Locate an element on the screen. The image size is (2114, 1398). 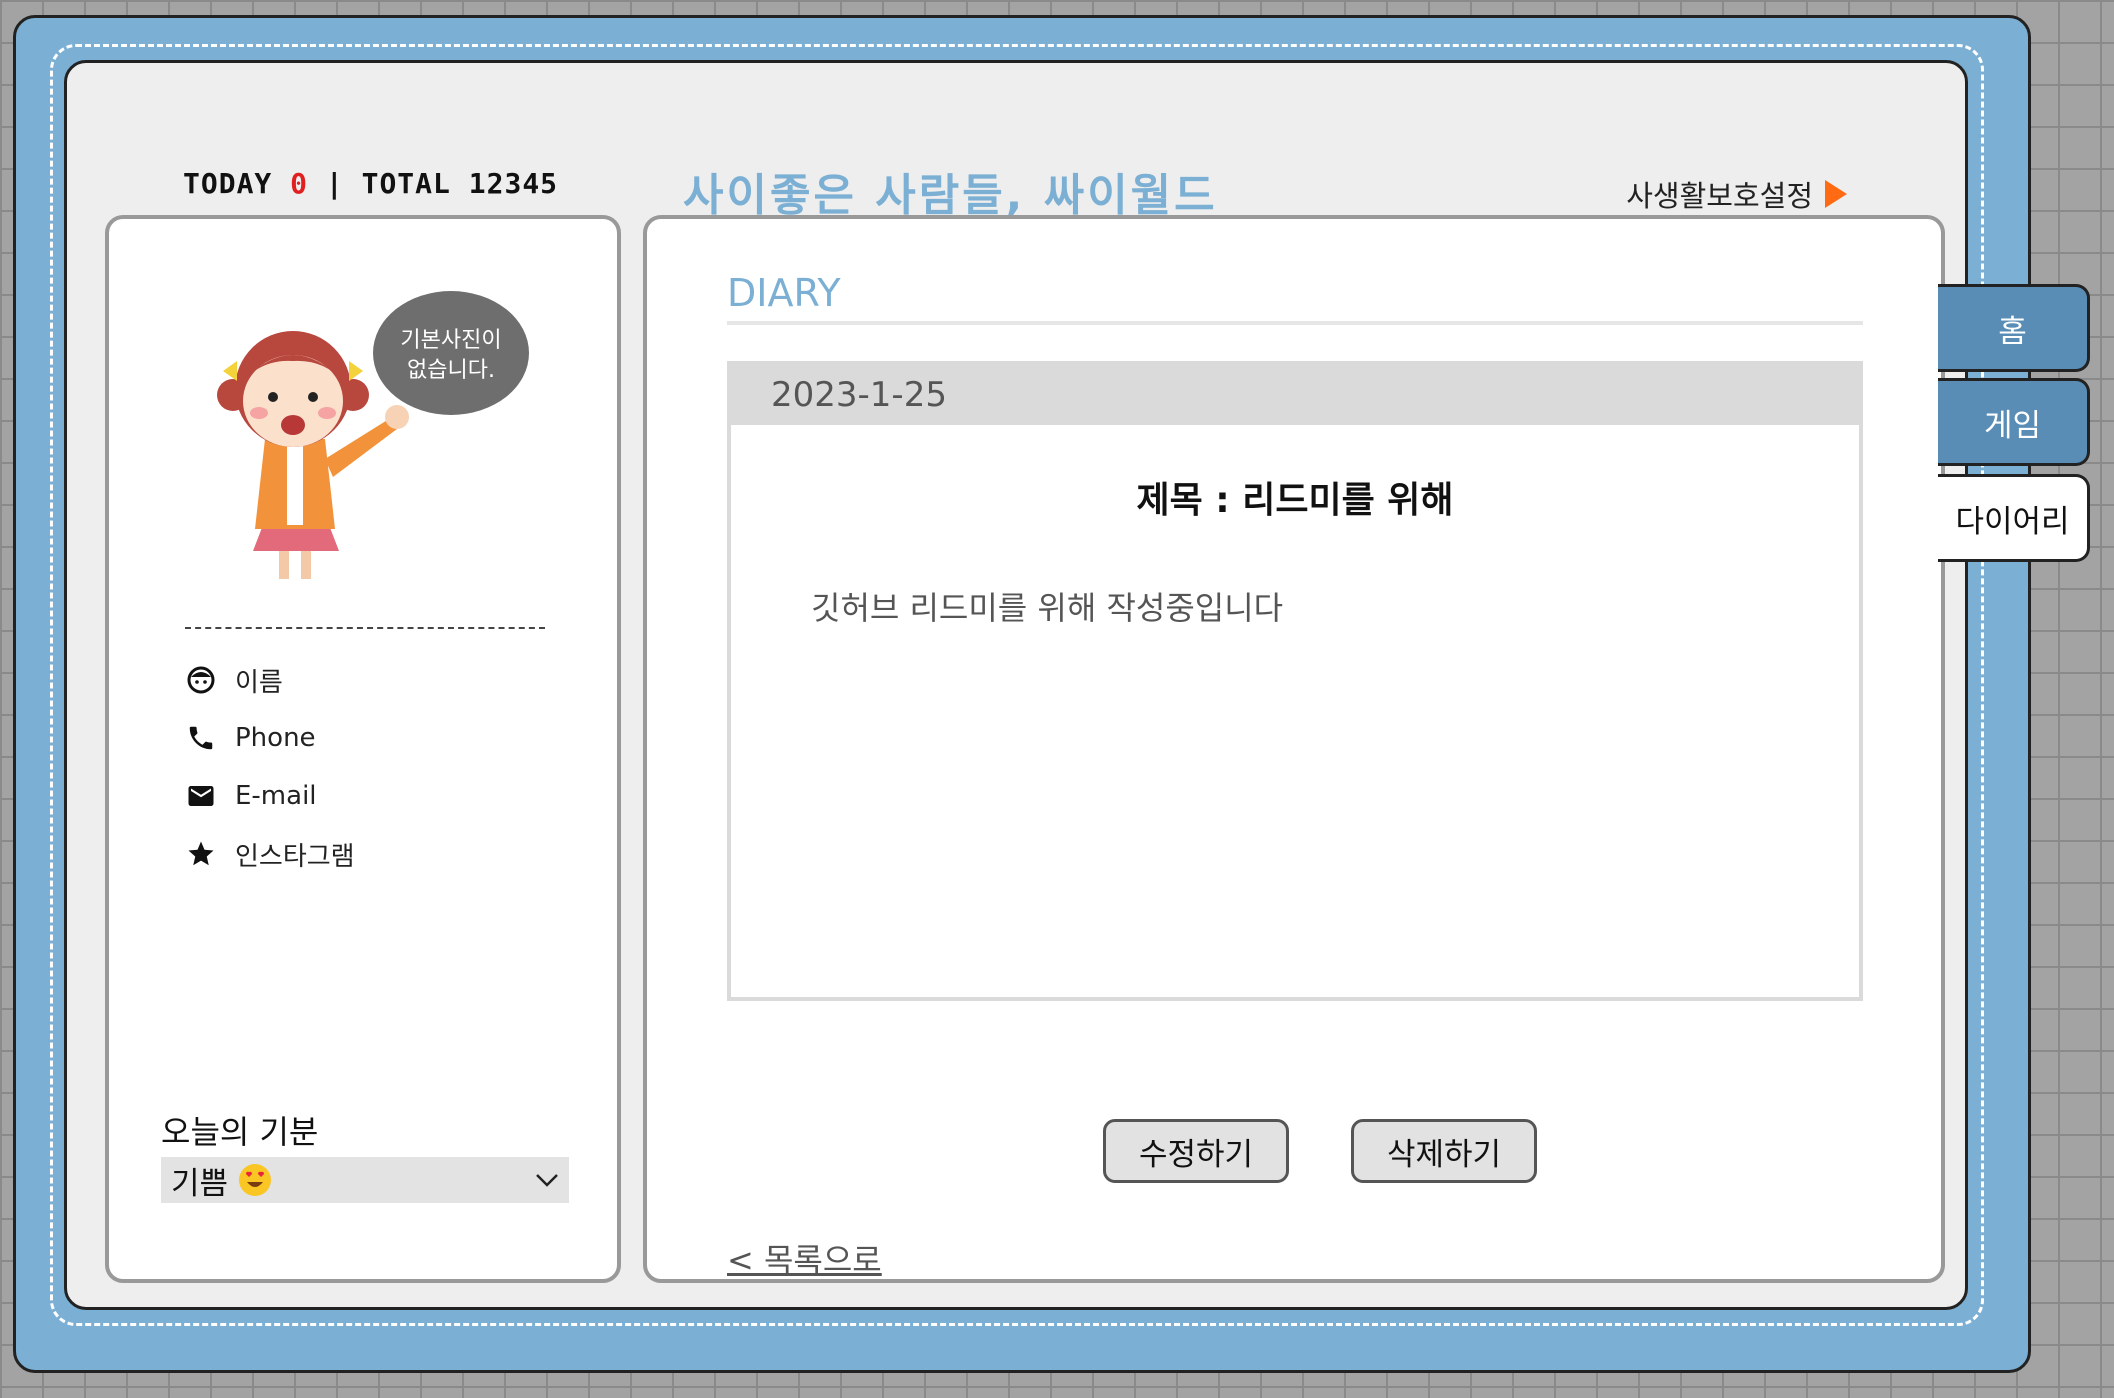
delete-button: 삭제하기 is located at coordinates (1444, 1151).